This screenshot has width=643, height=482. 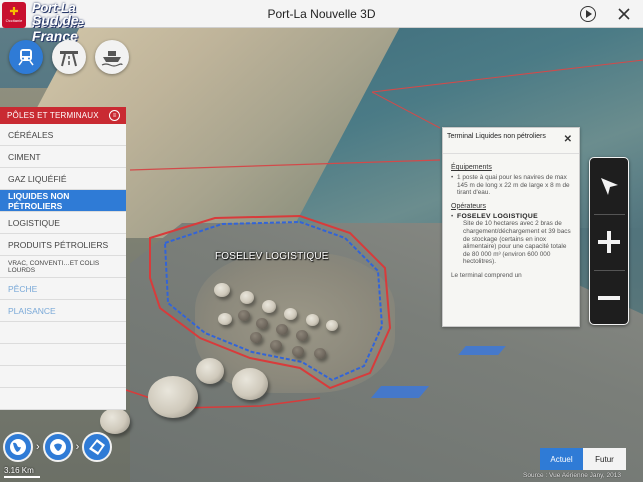 I want to click on menu-item-produits-petroliers: PRODUITS PÉTROLIERS, so click(x=63, y=245).